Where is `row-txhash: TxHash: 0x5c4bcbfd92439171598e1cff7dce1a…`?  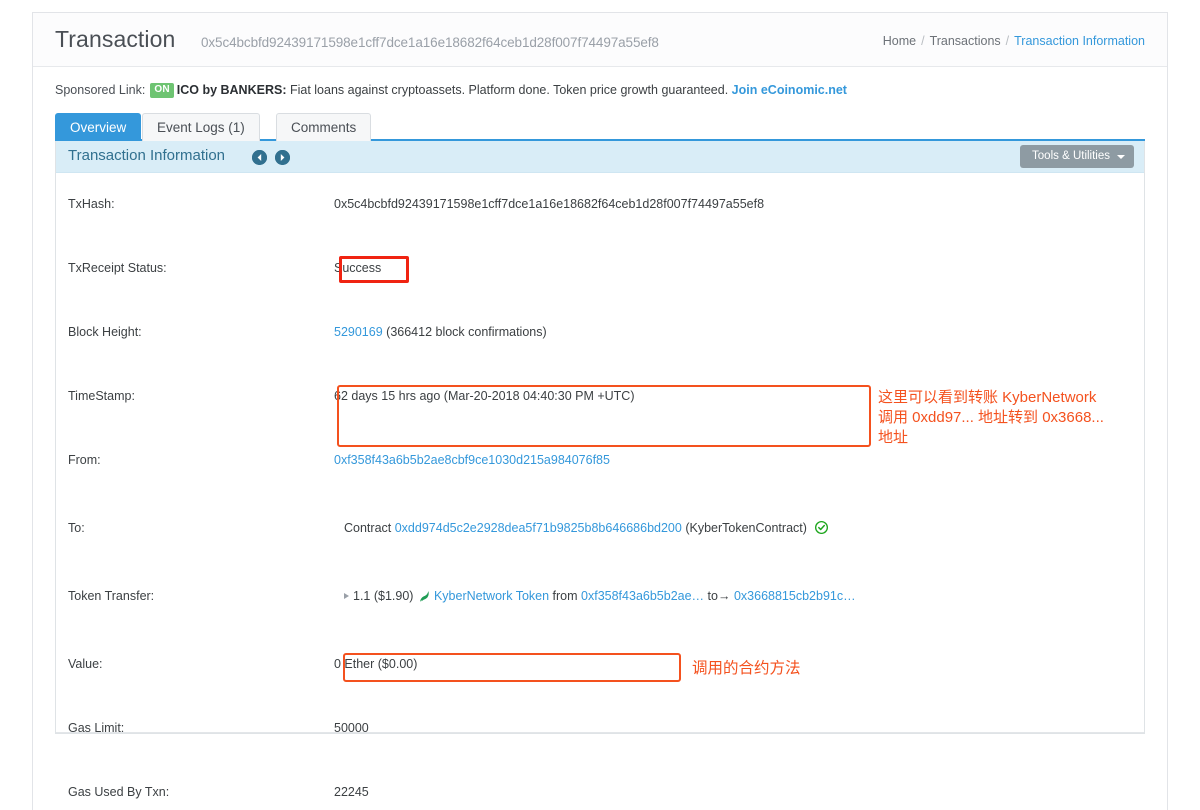
row-txhash: TxHash: 0x5c4bcbfd92439171598e1cff7dce1a… is located at coordinates (600, 207).